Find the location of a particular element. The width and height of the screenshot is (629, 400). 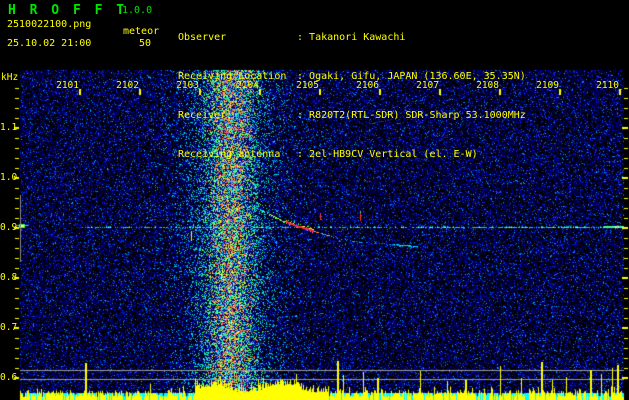

app-title: H R O F F T is located at coordinates (68, 10).